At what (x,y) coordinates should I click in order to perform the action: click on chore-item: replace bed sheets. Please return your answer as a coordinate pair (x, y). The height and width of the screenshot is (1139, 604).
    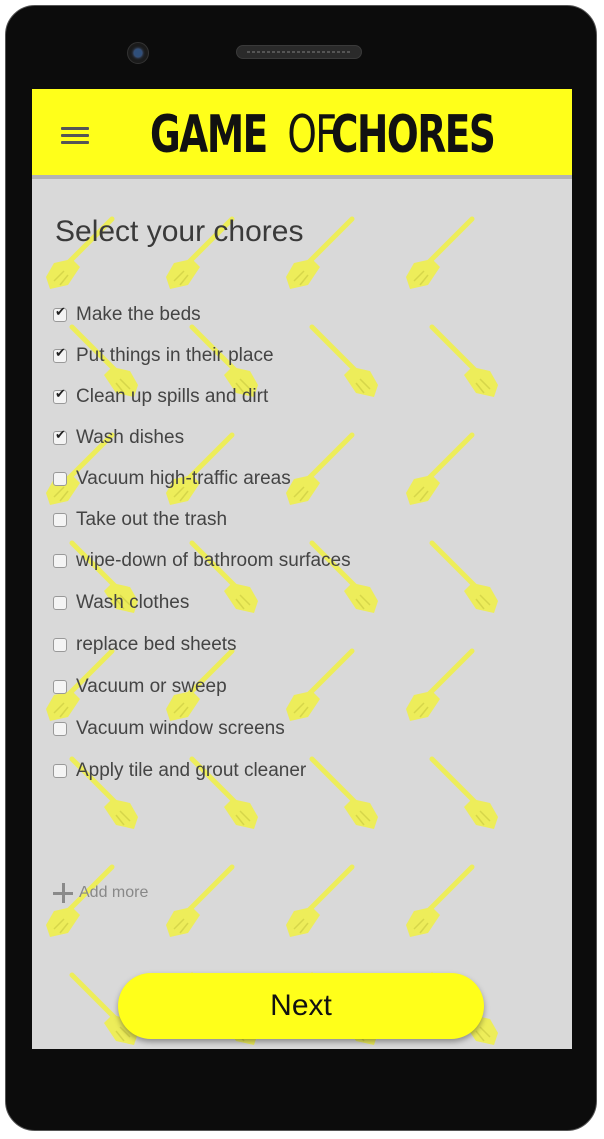
    Looking at the image, I should click on (145, 645).